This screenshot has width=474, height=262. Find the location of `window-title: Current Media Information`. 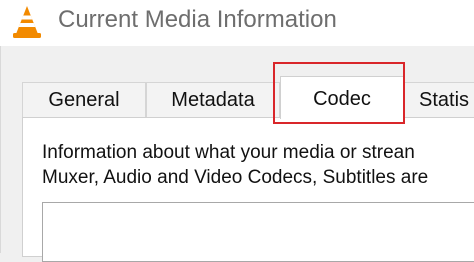

window-title: Current Media Information is located at coordinates (197, 19).